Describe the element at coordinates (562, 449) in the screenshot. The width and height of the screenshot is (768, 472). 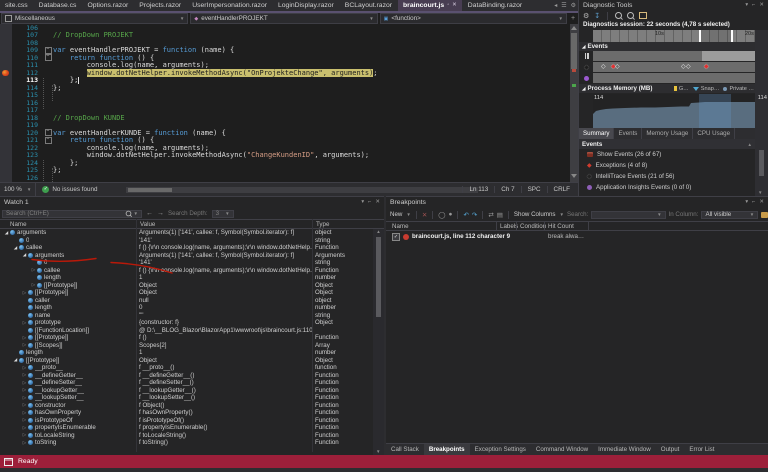
I see `tab-Command Window: Command Window` at that location.